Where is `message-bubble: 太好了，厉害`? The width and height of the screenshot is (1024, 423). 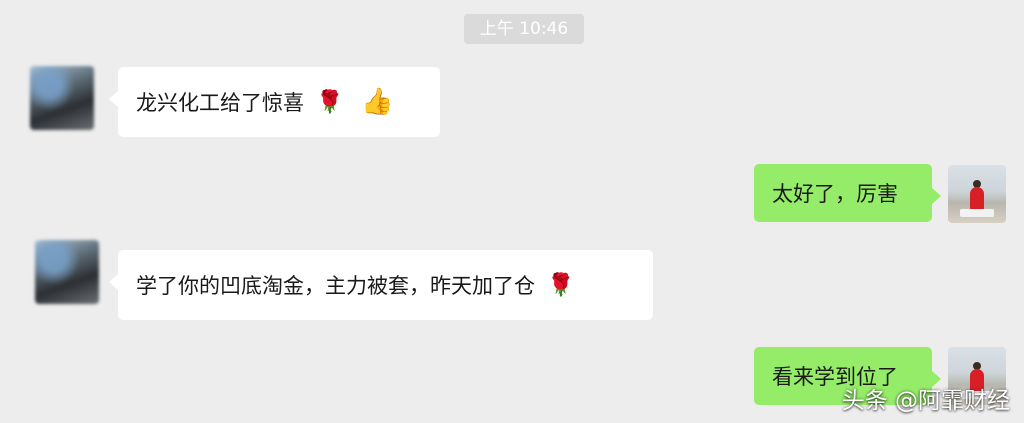
message-bubble: 太好了，厉害 is located at coordinates (847, 193).